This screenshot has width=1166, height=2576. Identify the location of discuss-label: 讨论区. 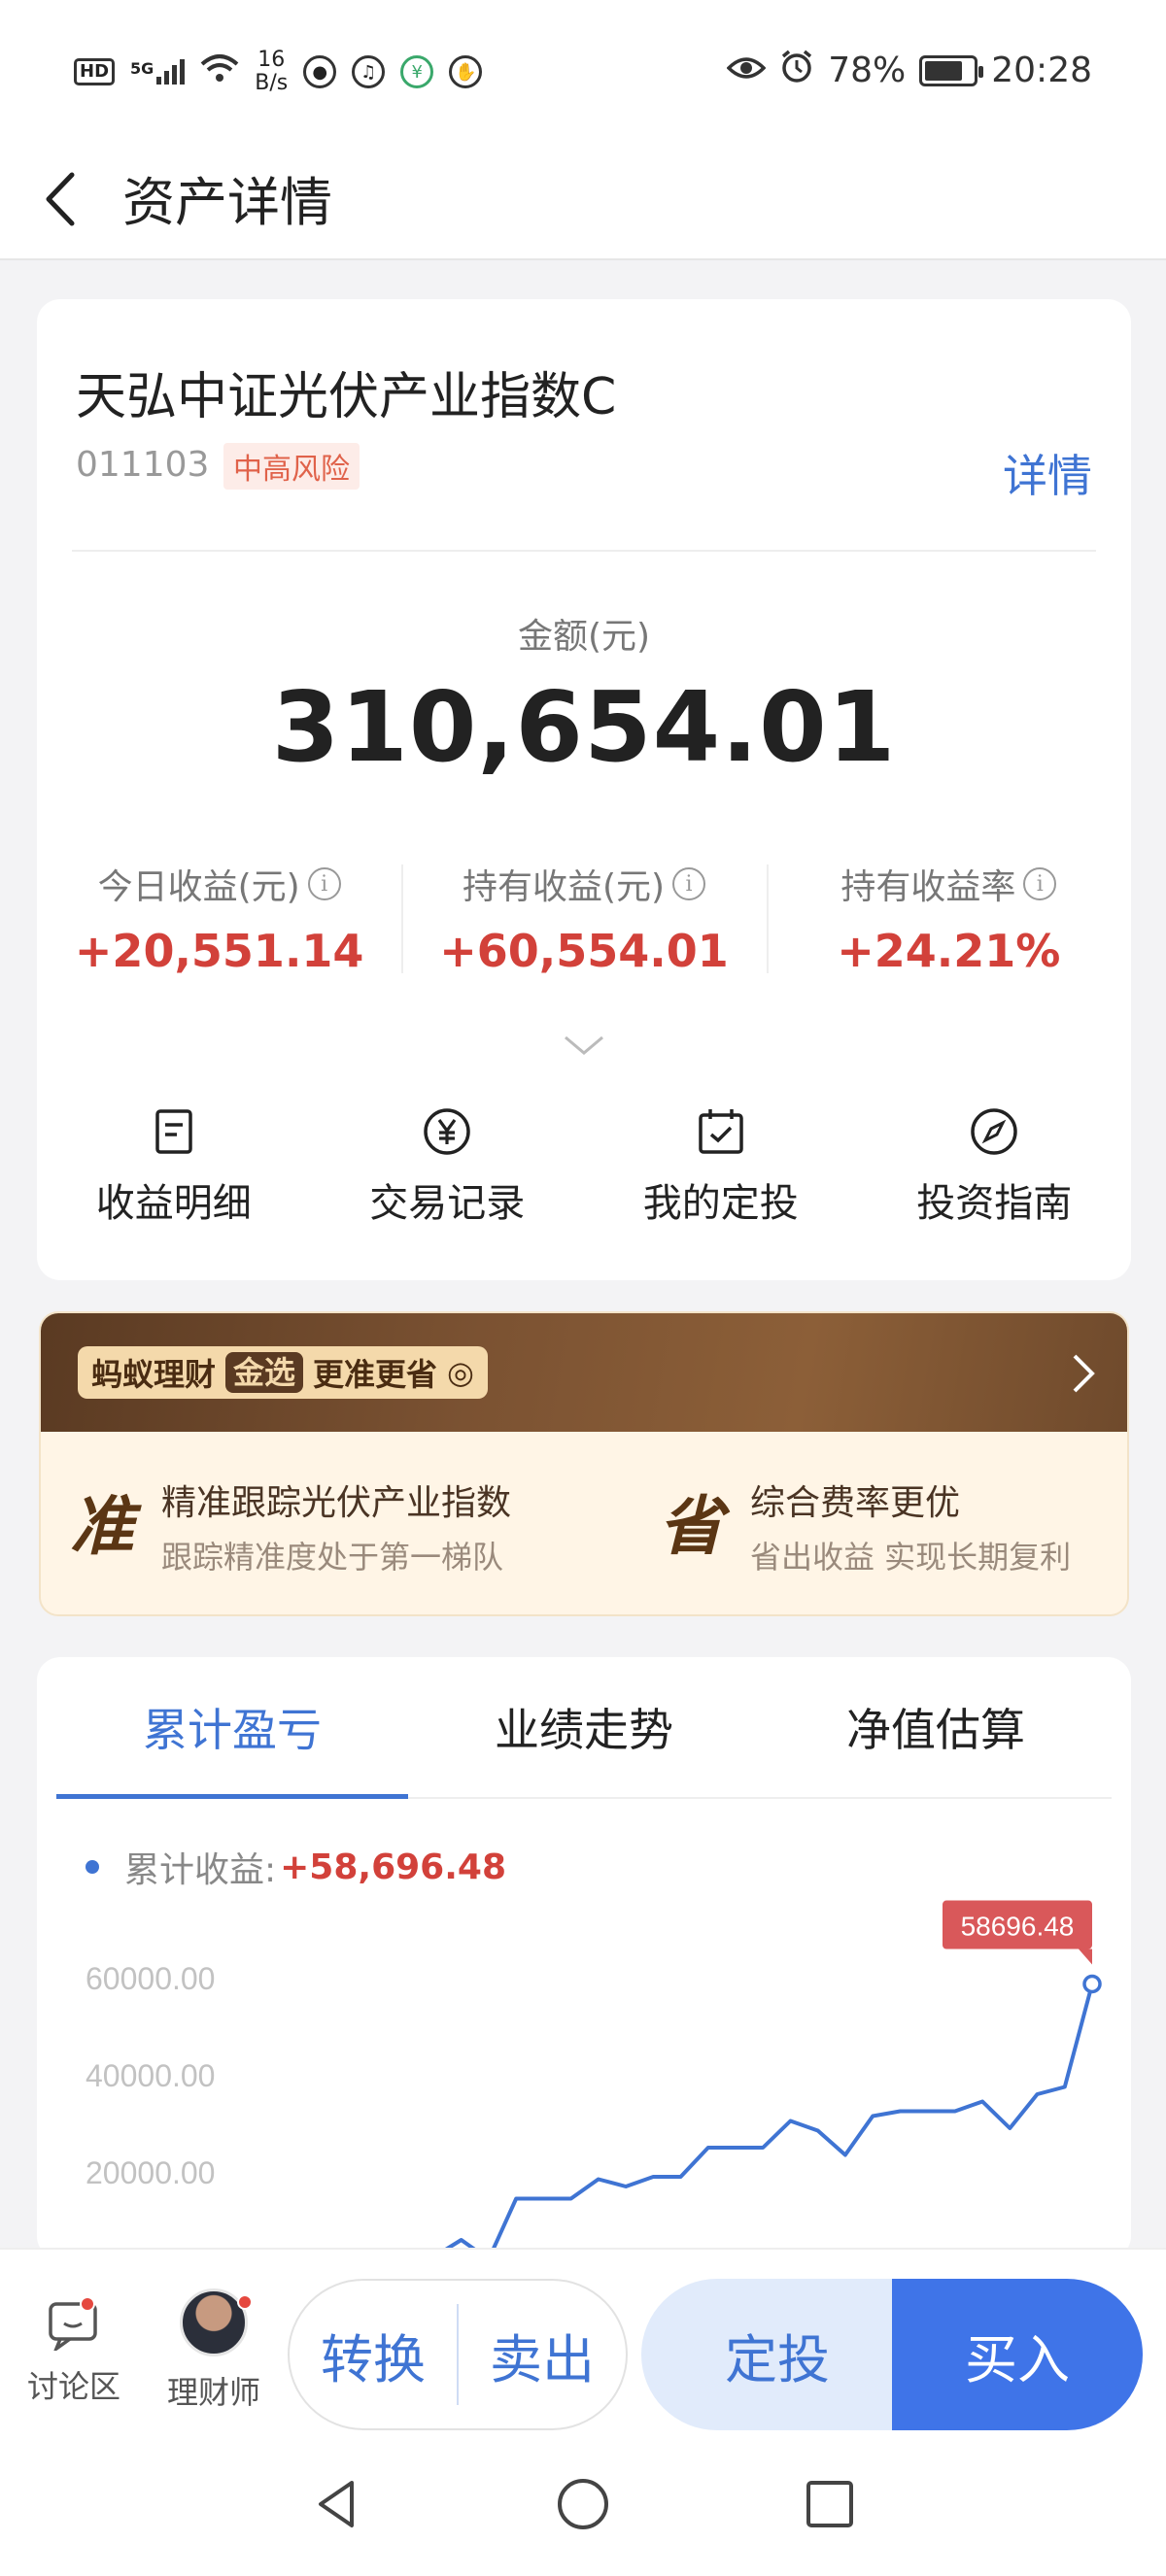
(74, 2386).